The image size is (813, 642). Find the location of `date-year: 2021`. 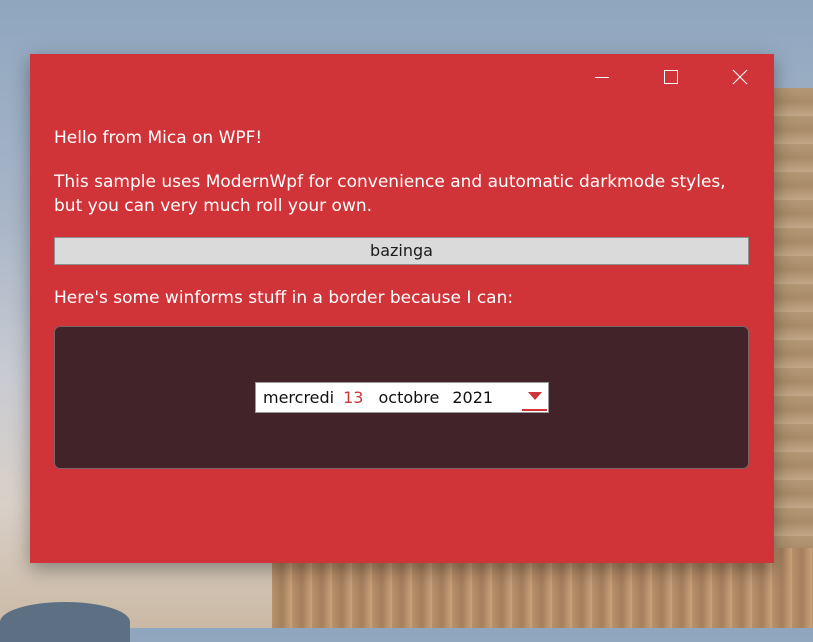

date-year: 2021 is located at coordinates (472, 398).